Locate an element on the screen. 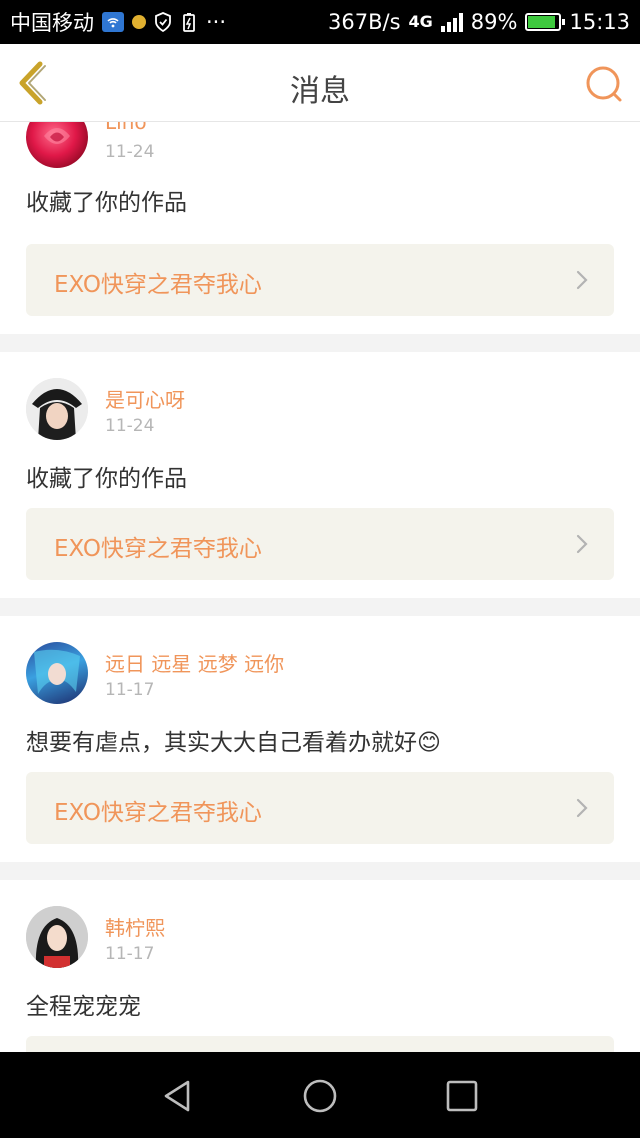 The width and height of the screenshot is (640, 1138). nav-back-icon is located at coordinates (178, 1096).